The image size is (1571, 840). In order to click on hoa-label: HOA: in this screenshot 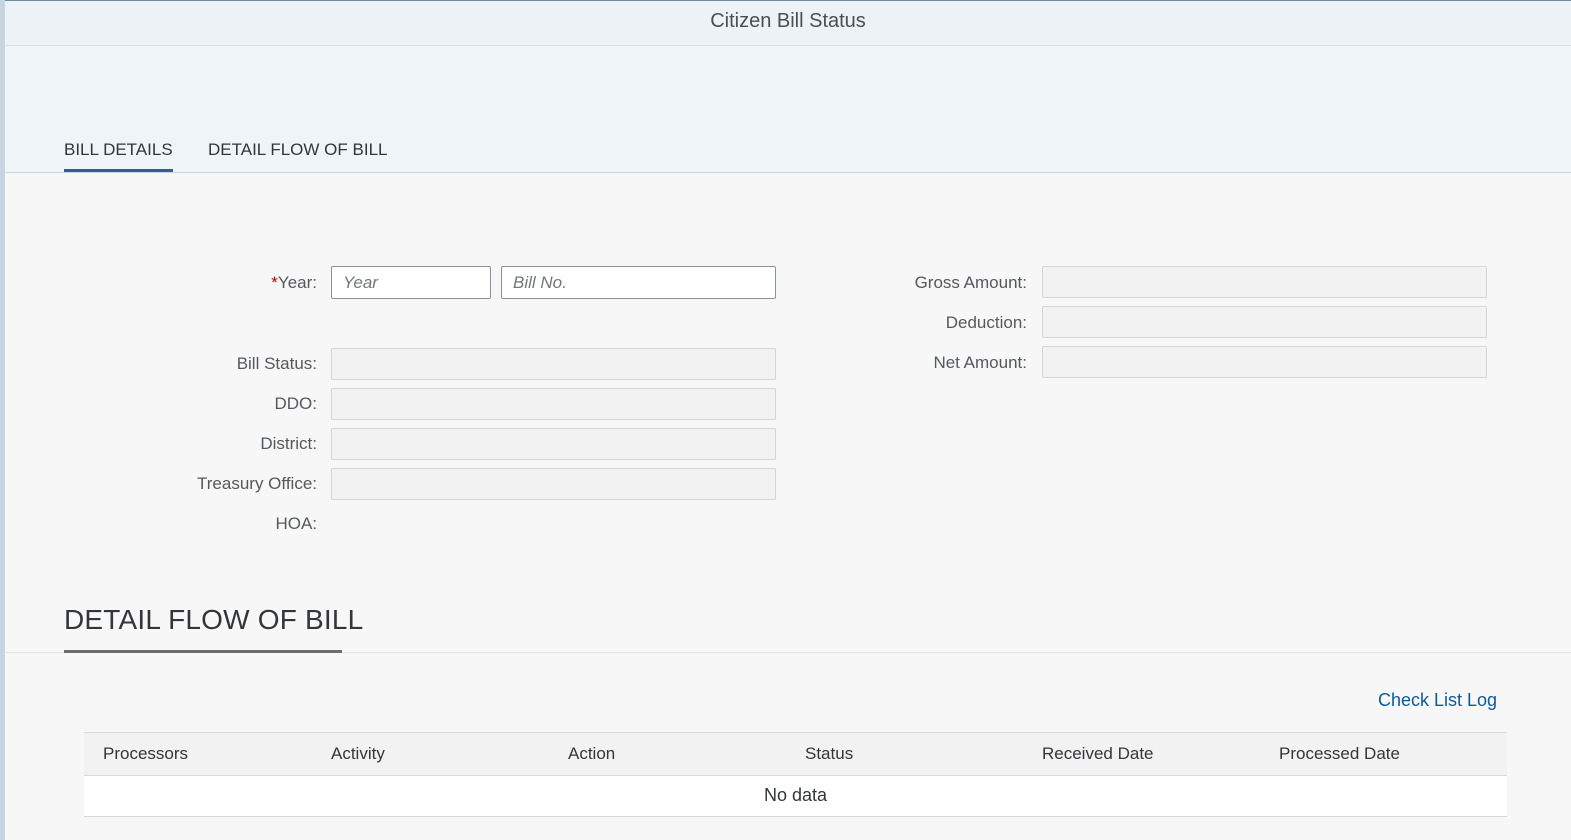, I will do `click(296, 523)`.